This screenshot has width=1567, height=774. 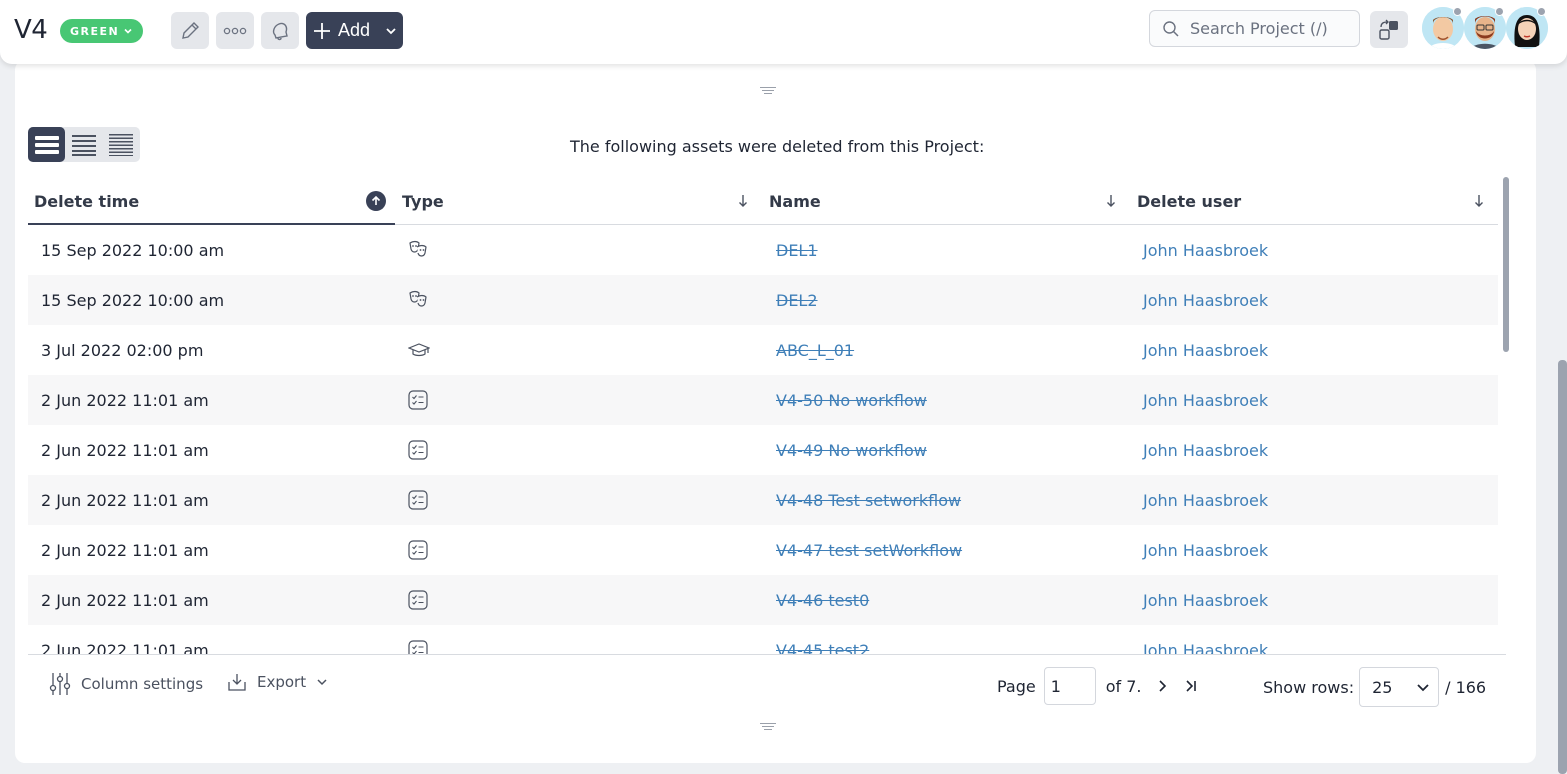 I want to click on bell-icon, so click(x=280, y=31).